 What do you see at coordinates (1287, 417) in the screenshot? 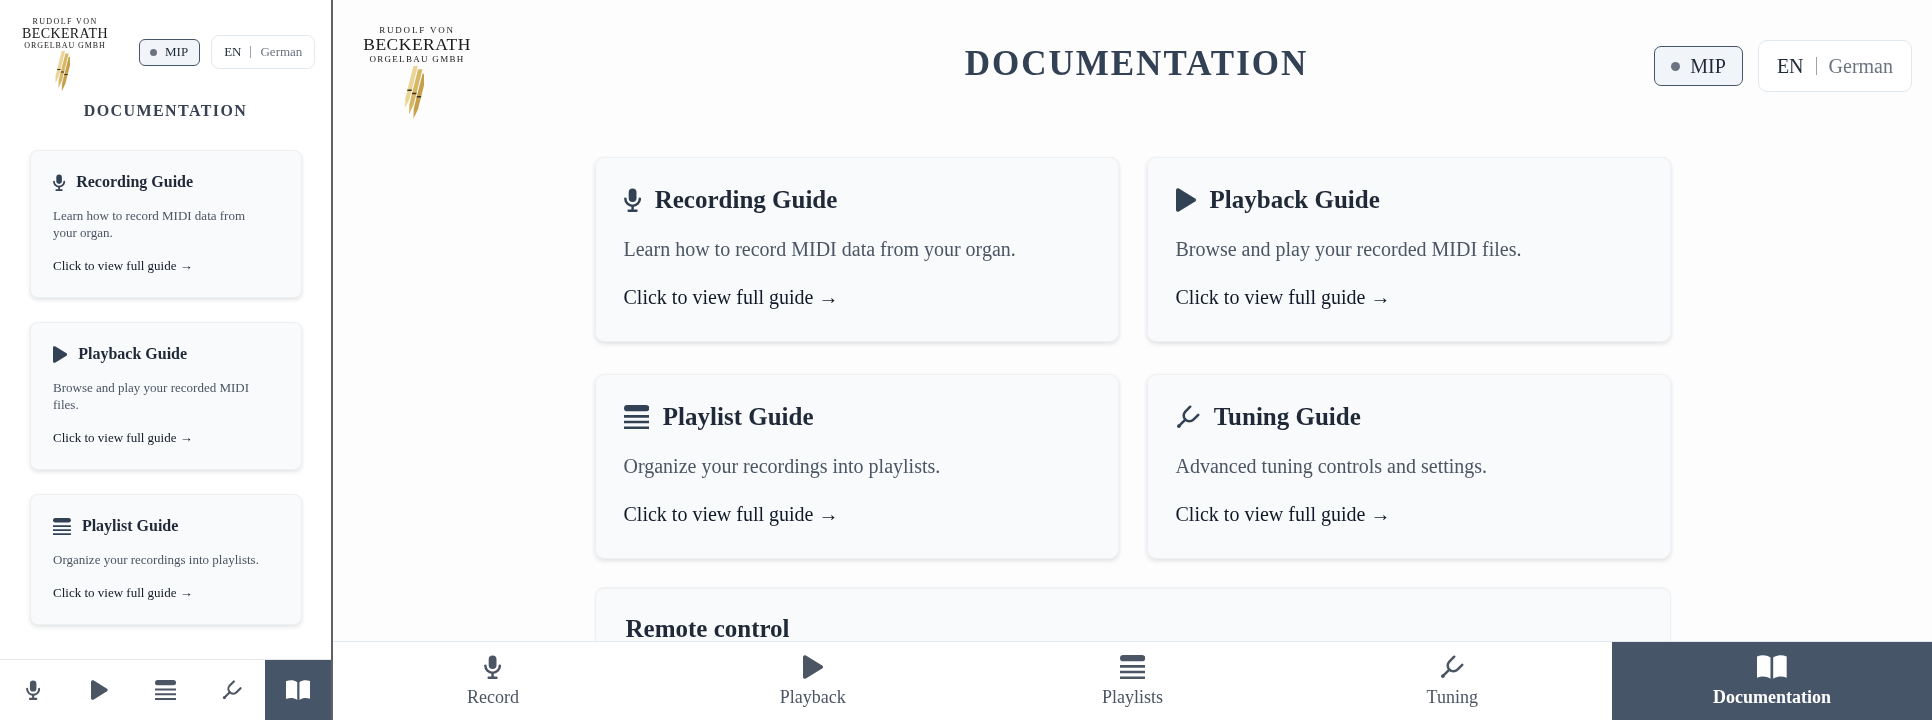
I see `guide-title: Tuning Guide` at bounding box center [1287, 417].